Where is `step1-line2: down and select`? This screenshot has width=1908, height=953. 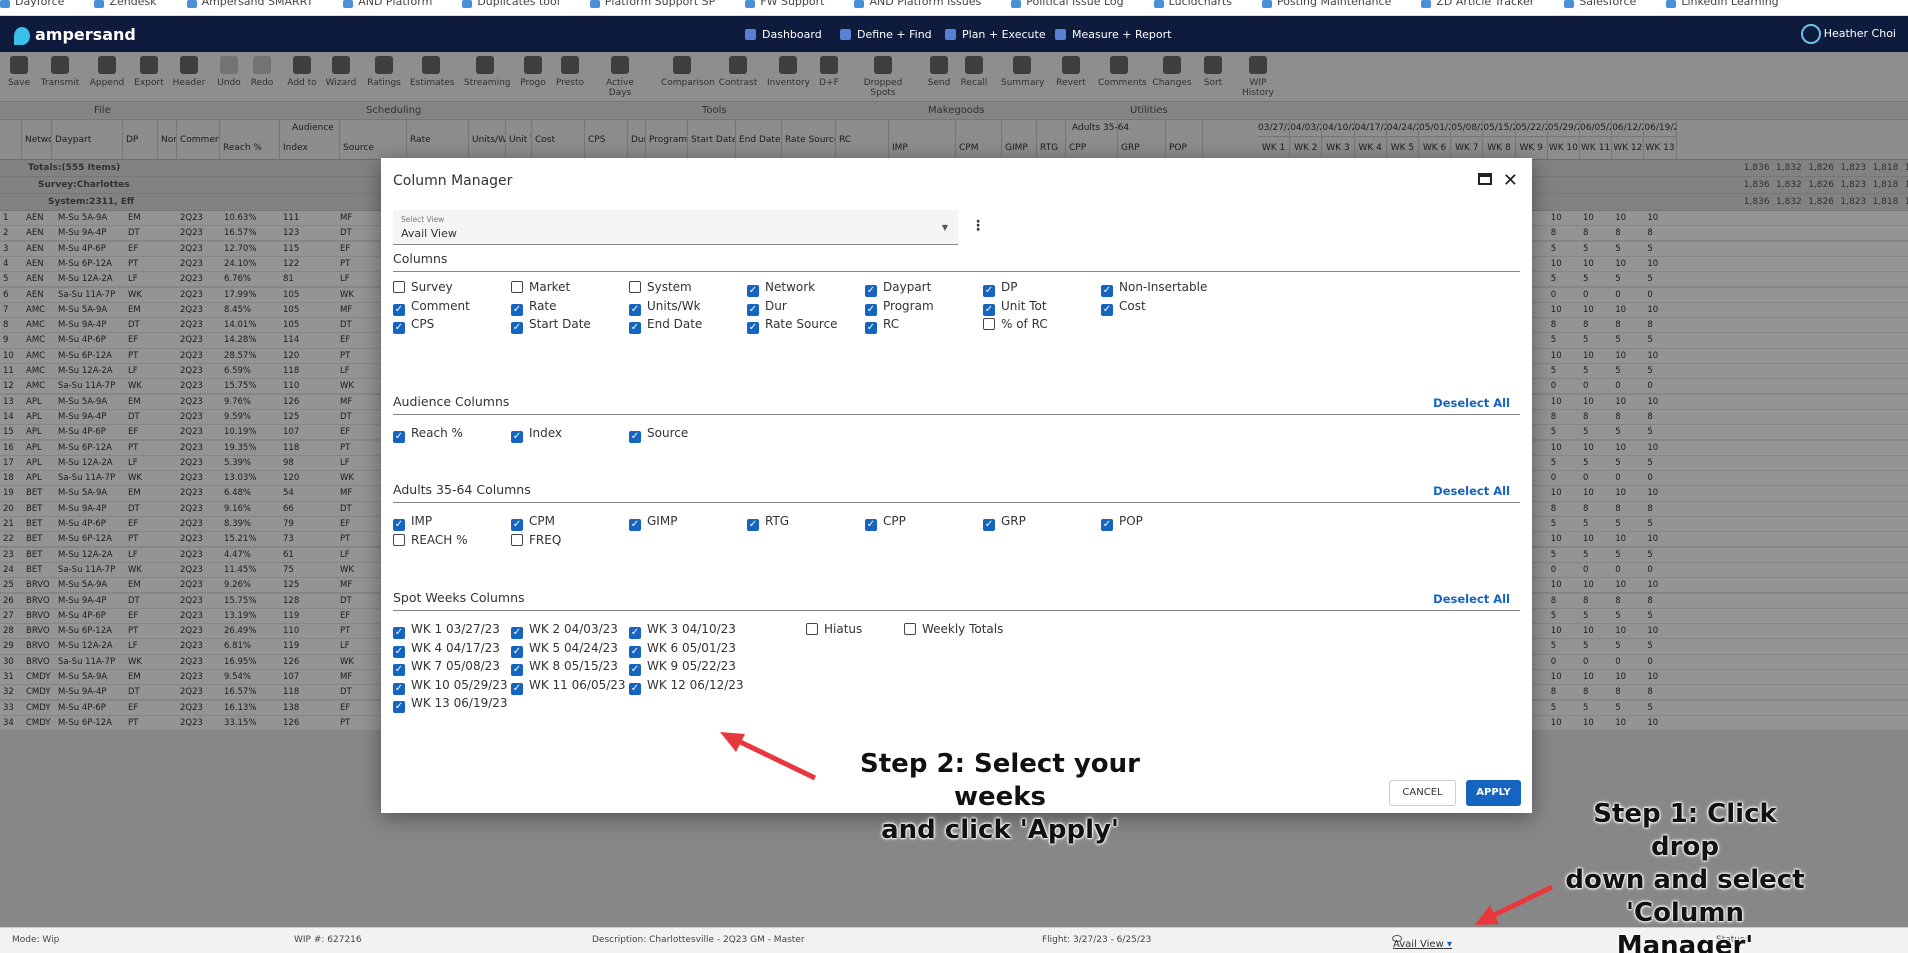 step1-line2: down and select is located at coordinates (1685, 880).